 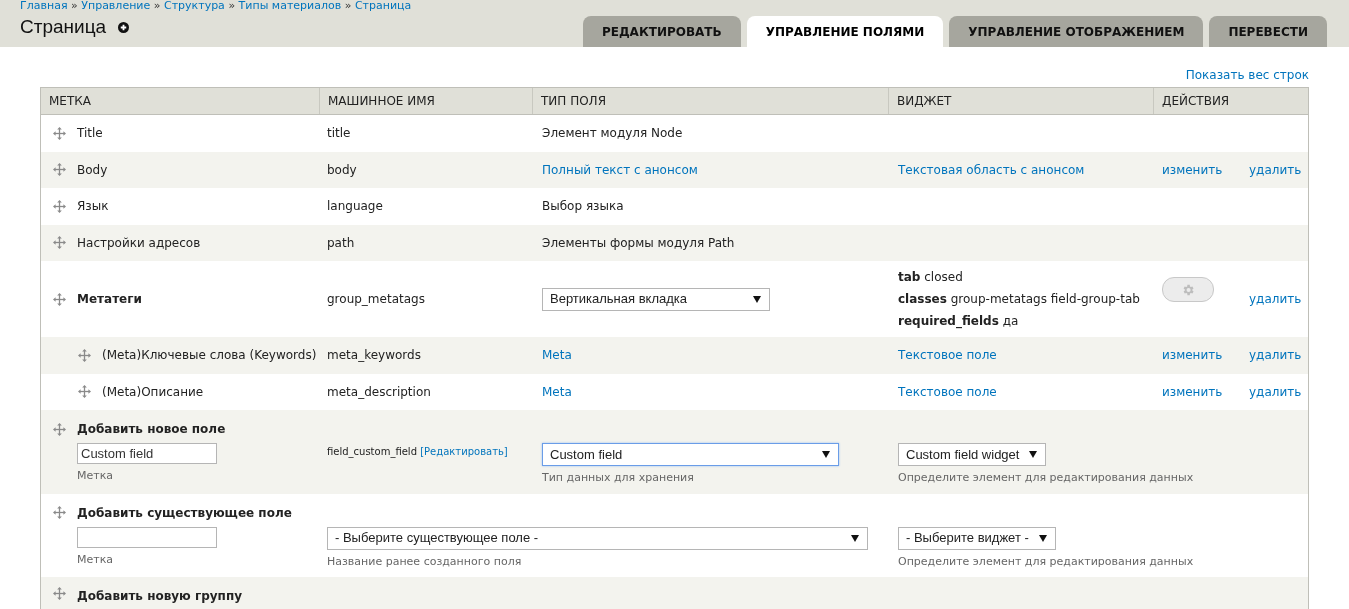 What do you see at coordinates (597, 538) in the screenshot?
I see `select-dropdown: - Выберите существующее поле -` at bounding box center [597, 538].